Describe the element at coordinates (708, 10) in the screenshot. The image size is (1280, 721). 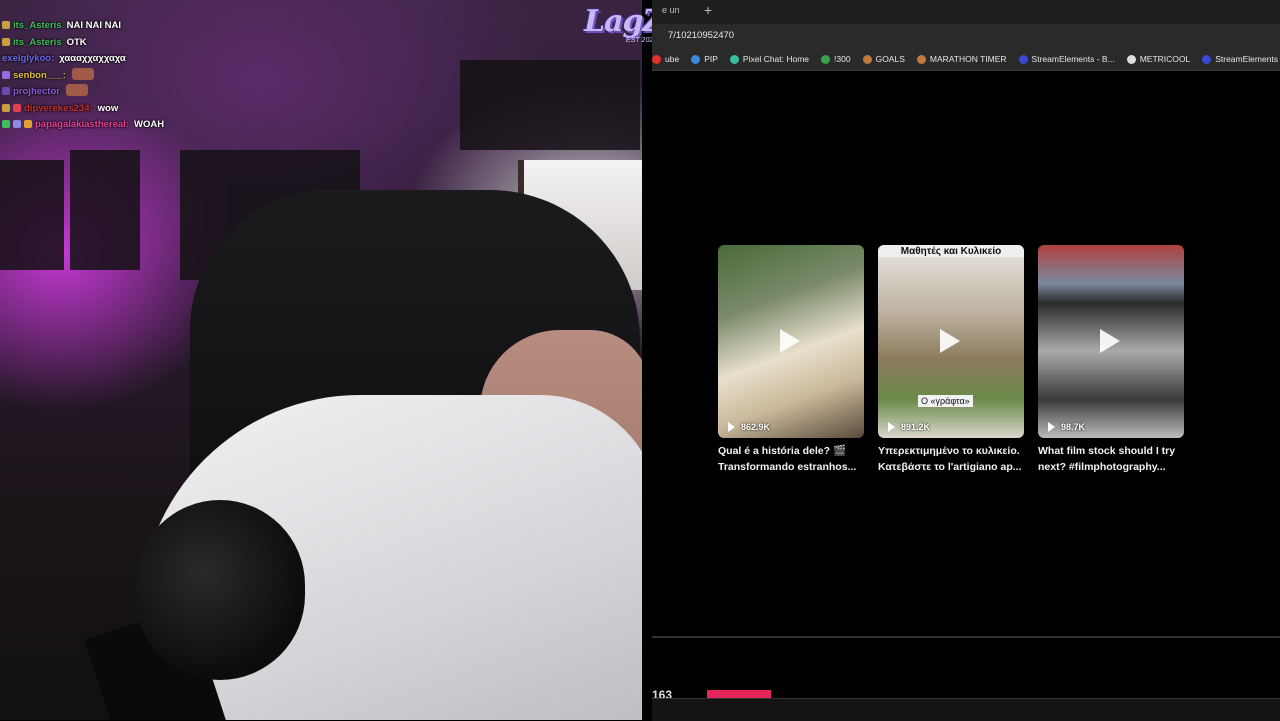
I see `new-tab-button: +` at that location.